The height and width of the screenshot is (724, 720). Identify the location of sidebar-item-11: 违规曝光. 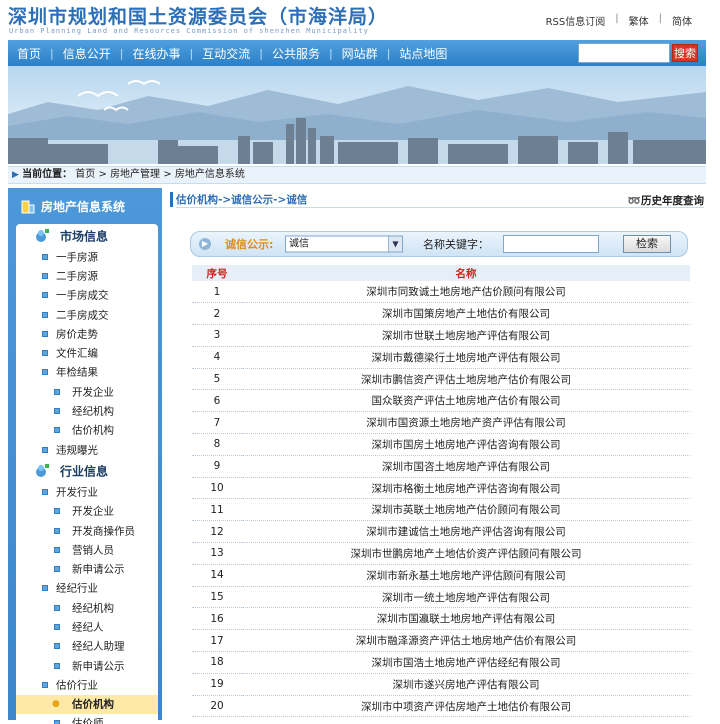
(87, 449).